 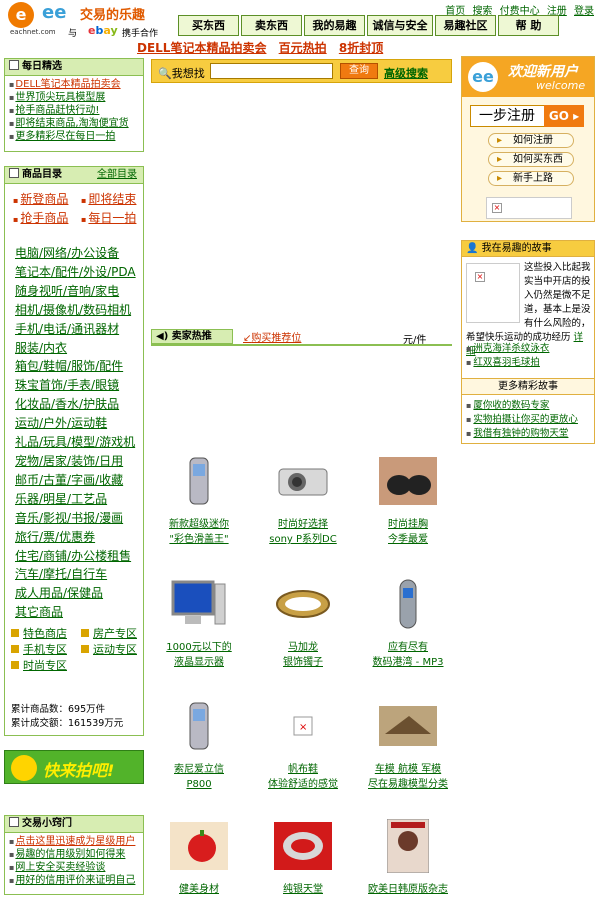 I want to click on newbie-guide-button: 新手上路, so click(x=531, y=178).